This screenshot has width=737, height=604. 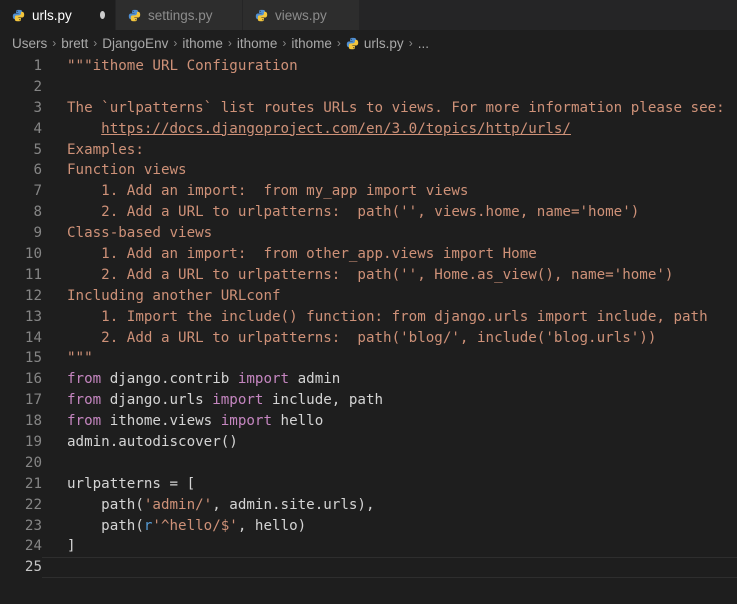 What do you see at coordinates (102, 15) in the screenshot?
I see `unsaved-dot-icon` at bounding box center [102, 15].